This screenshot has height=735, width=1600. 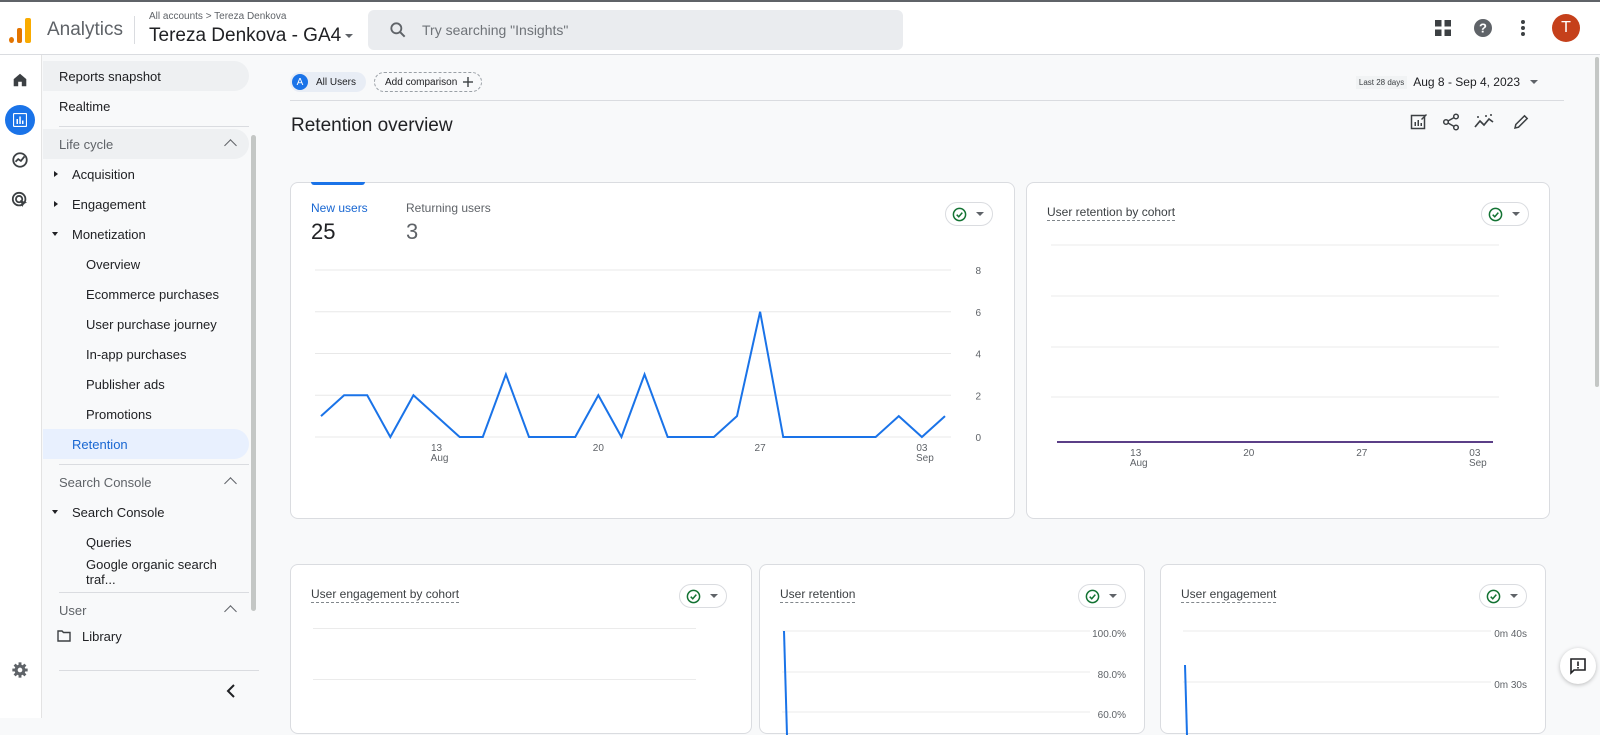 What do you see at coordinates (176, 16) in the screenshot?
I see `breadcrumb-parent: All accounts` at bounding box center [176, 16].